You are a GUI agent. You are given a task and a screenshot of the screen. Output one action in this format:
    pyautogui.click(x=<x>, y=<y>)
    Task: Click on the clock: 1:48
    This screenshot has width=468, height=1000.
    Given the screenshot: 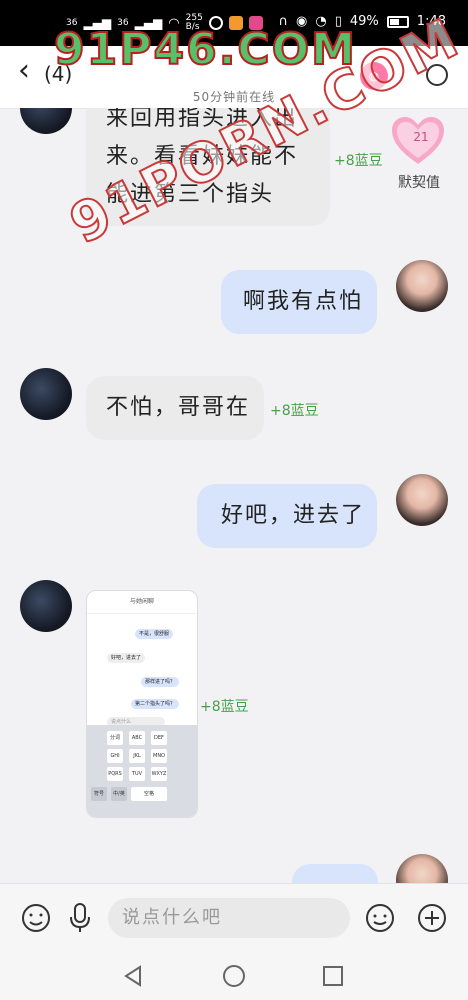 What is the action you would take?
    pyautogui.click(x=431, y=21)
    